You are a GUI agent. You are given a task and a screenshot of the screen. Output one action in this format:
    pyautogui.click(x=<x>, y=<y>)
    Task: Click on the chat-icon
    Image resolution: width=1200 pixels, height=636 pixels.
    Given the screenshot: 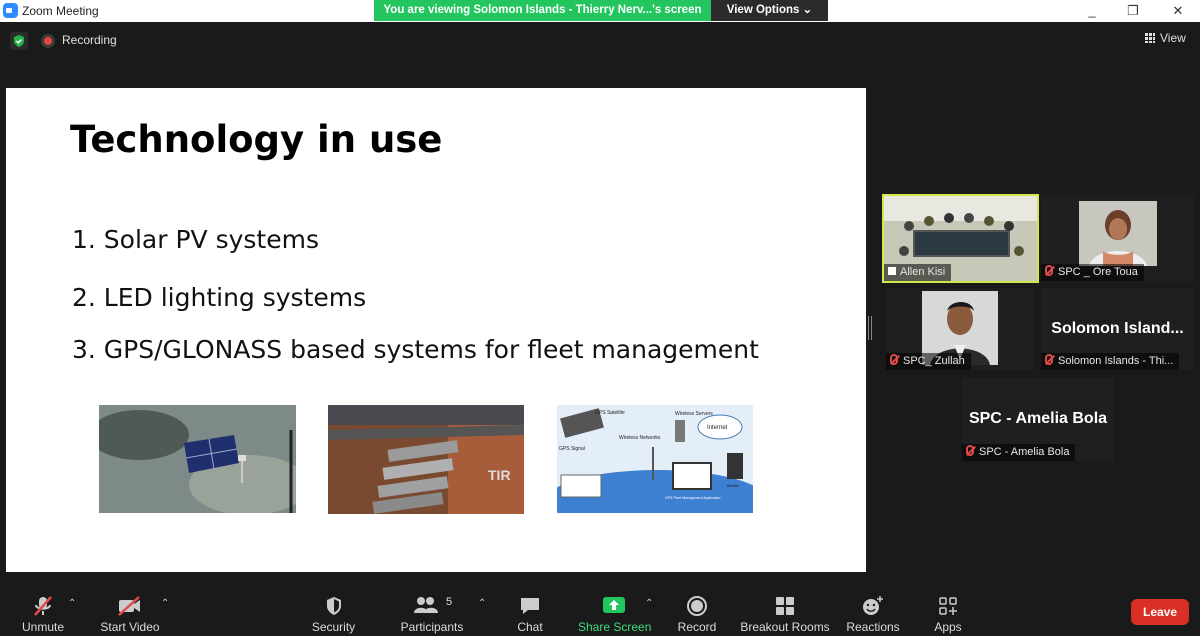 What is the action you would take?
    pyautogui.click(x=530, y=607)
    